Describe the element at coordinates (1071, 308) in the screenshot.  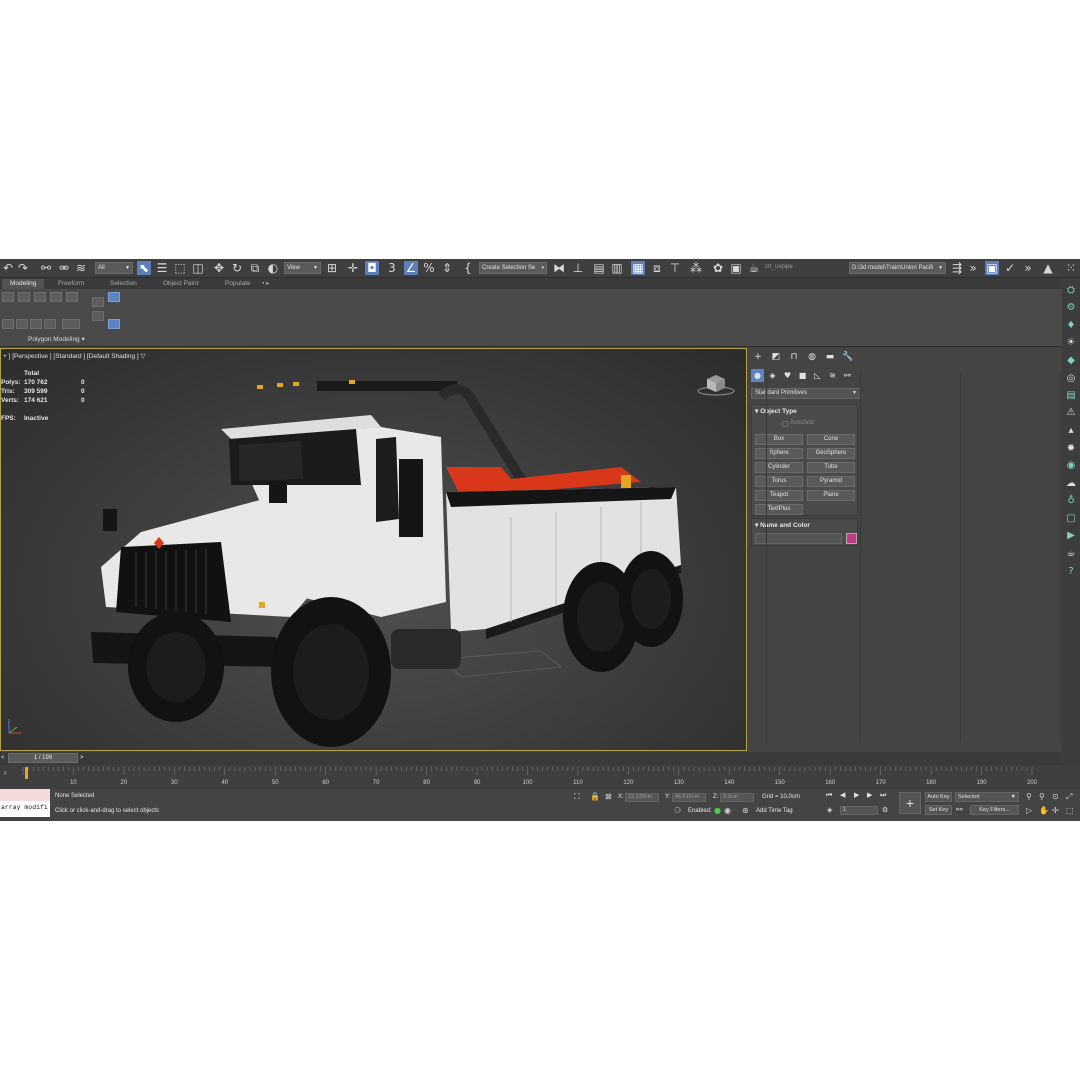
I see `tool-strip-icon: ⚙` at that location.